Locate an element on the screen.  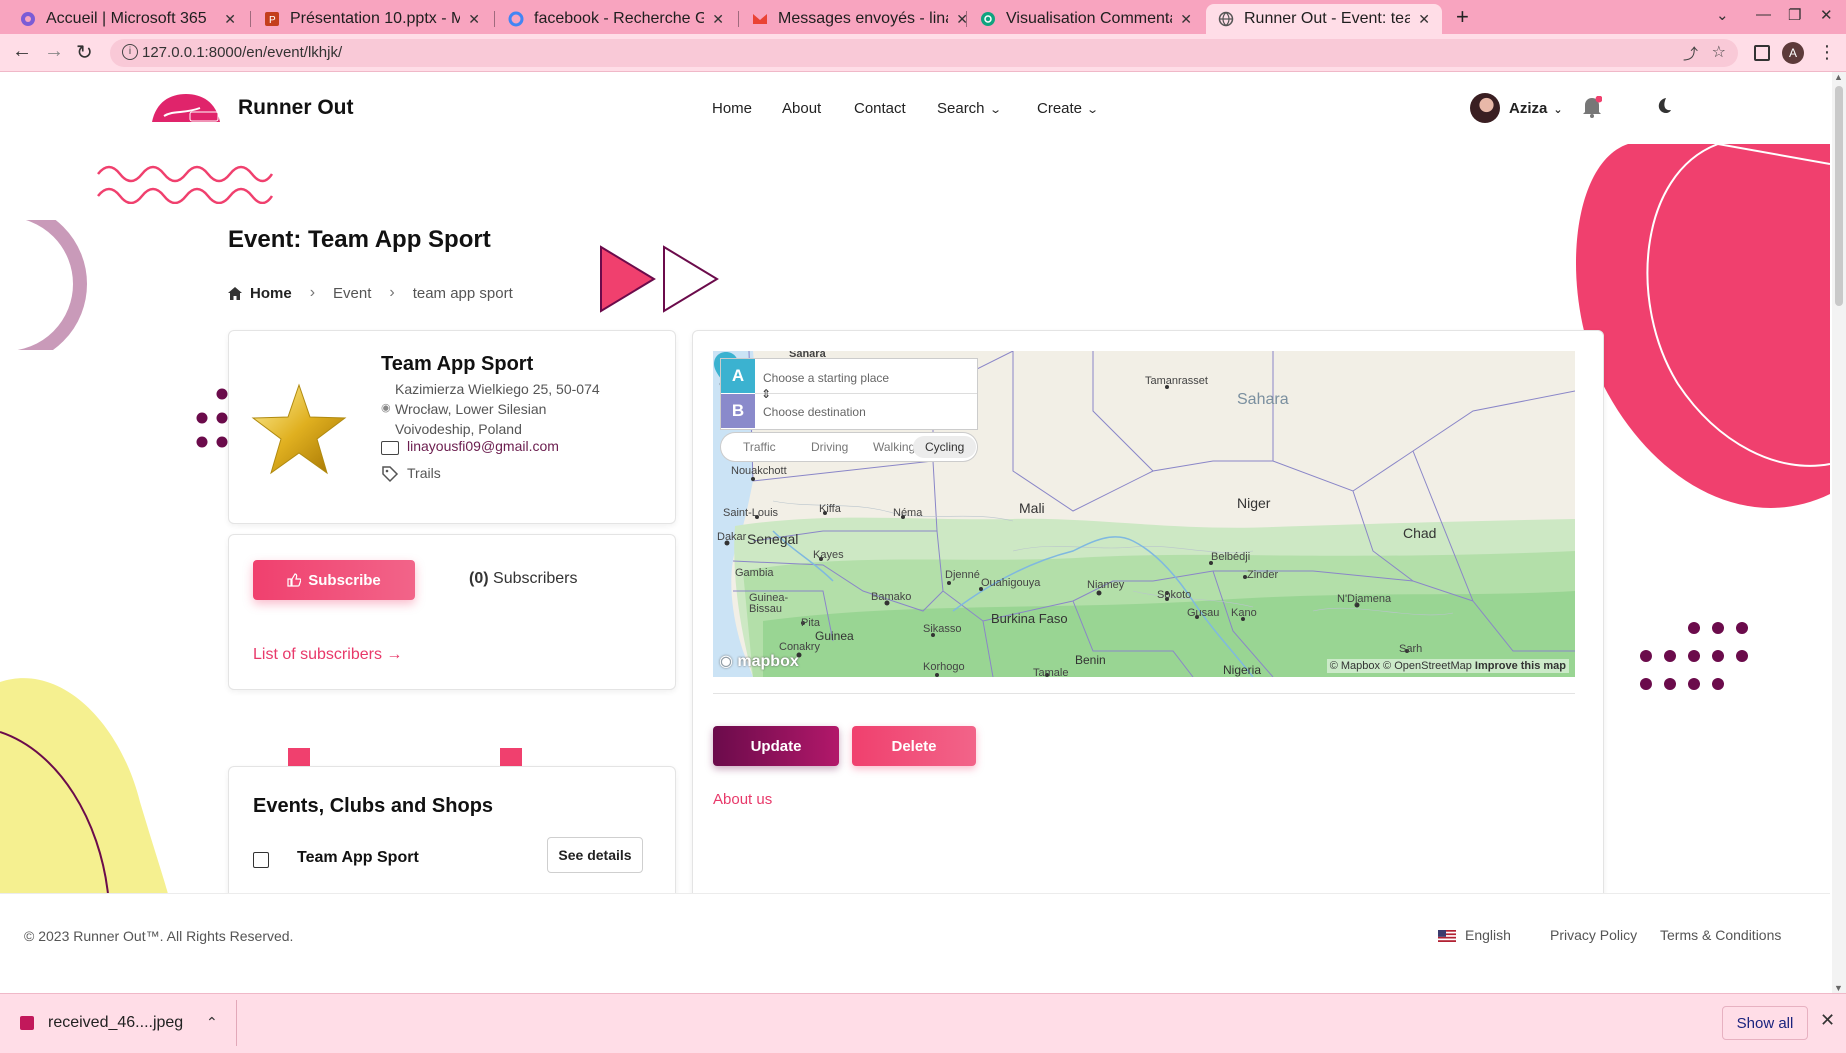
side-panel-icon is located at coordinates (1762, 53).